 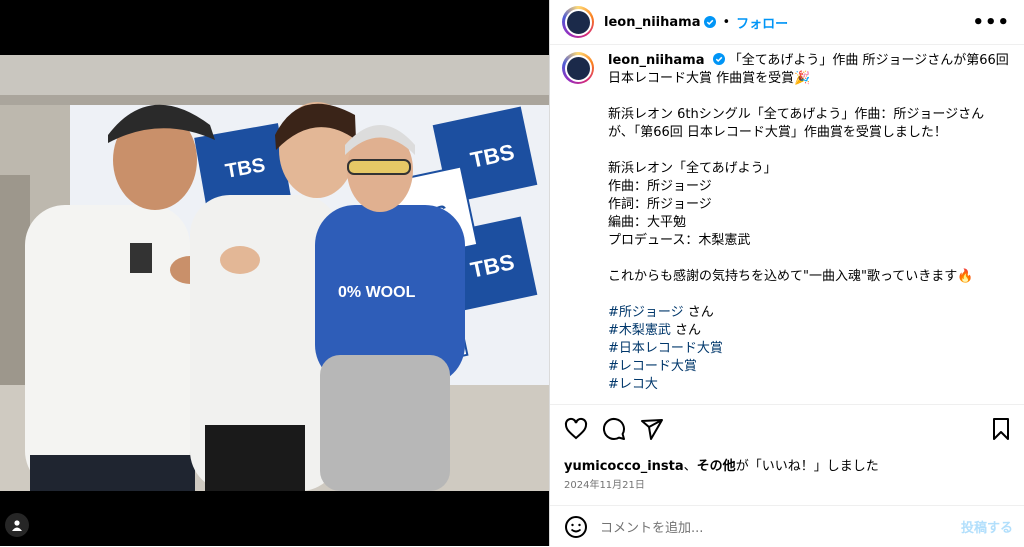 I want to click on likes-suffix: が「いいね！」しました, so click(x=807, y=466).